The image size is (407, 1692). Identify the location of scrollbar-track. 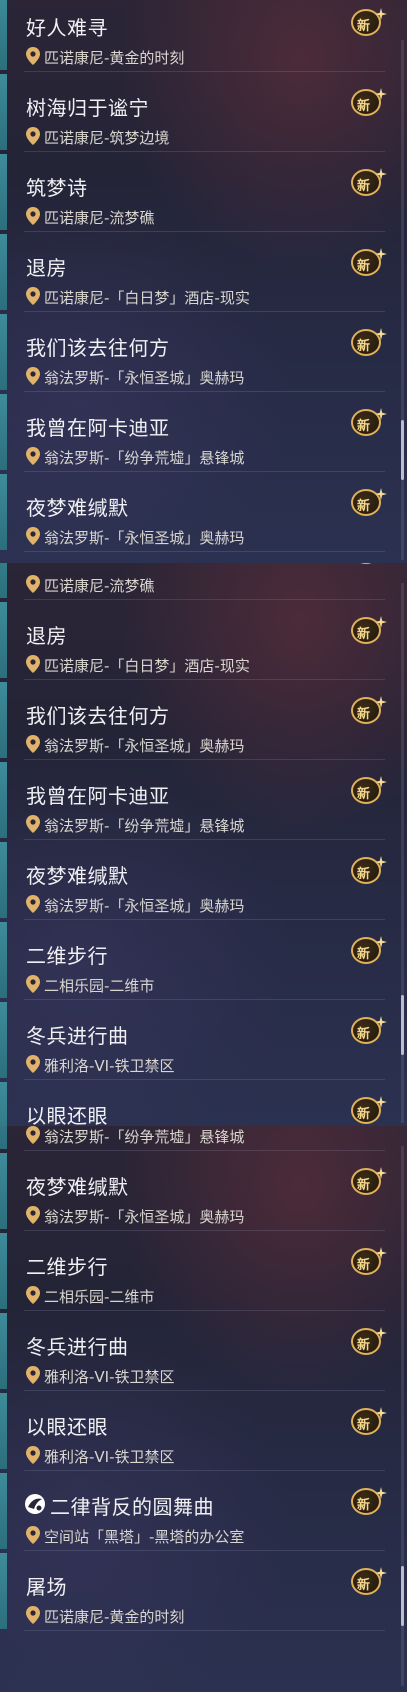
(402, 300).